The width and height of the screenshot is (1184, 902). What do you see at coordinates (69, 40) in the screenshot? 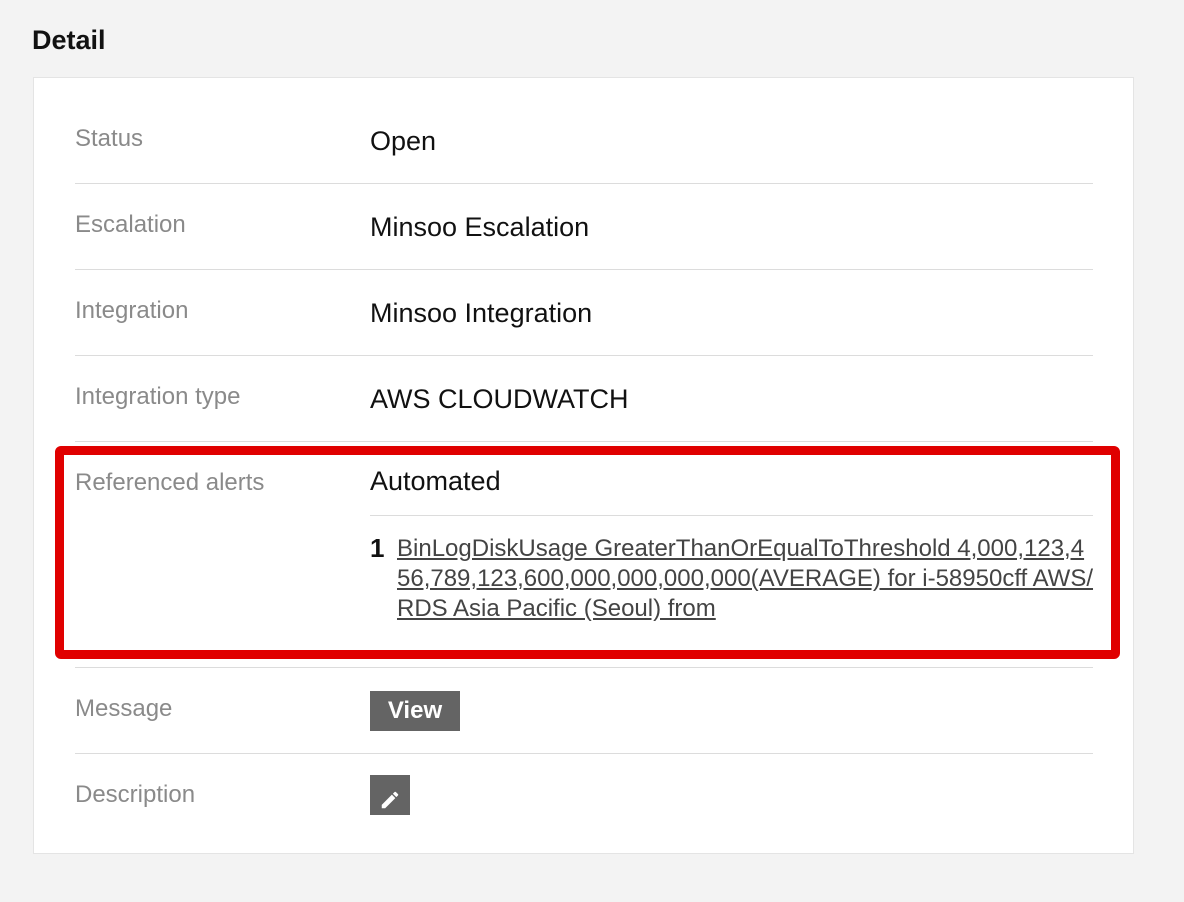
I see `section-title: Detail` at bounding box center [69, 40].